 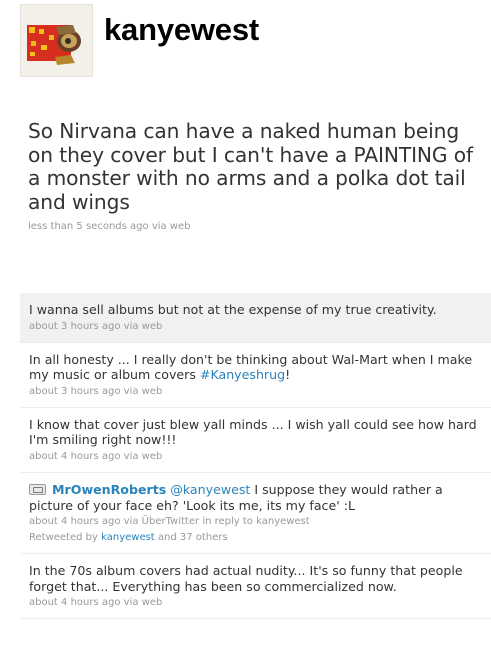 I want to click on retweeted-by-link: kanyewest, so click(x=128, y=537).